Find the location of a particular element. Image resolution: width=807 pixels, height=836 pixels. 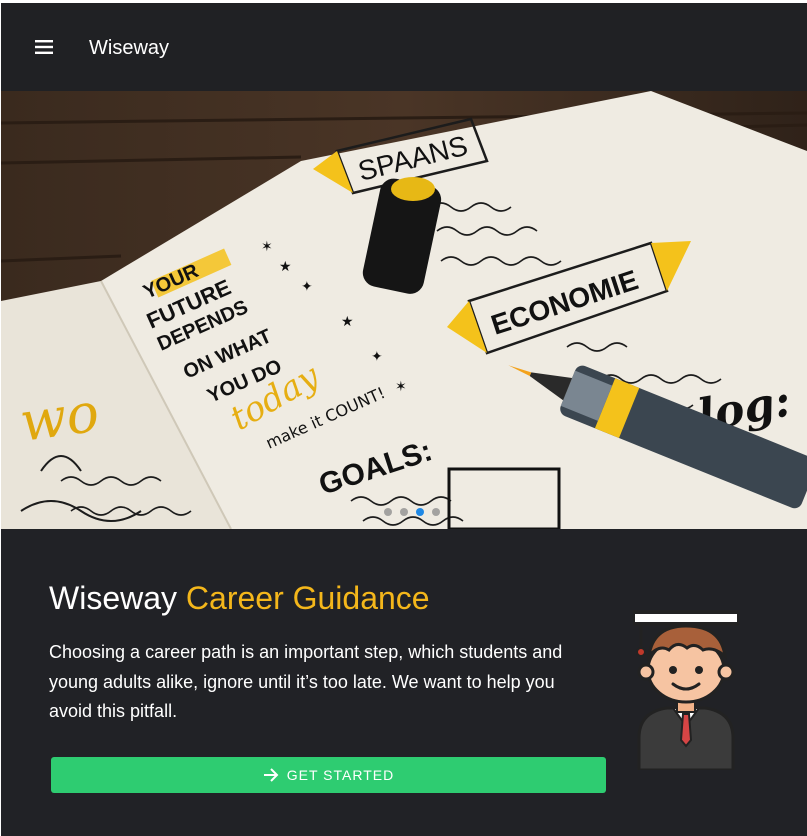

menu-button is located at coordinates (45, 47).